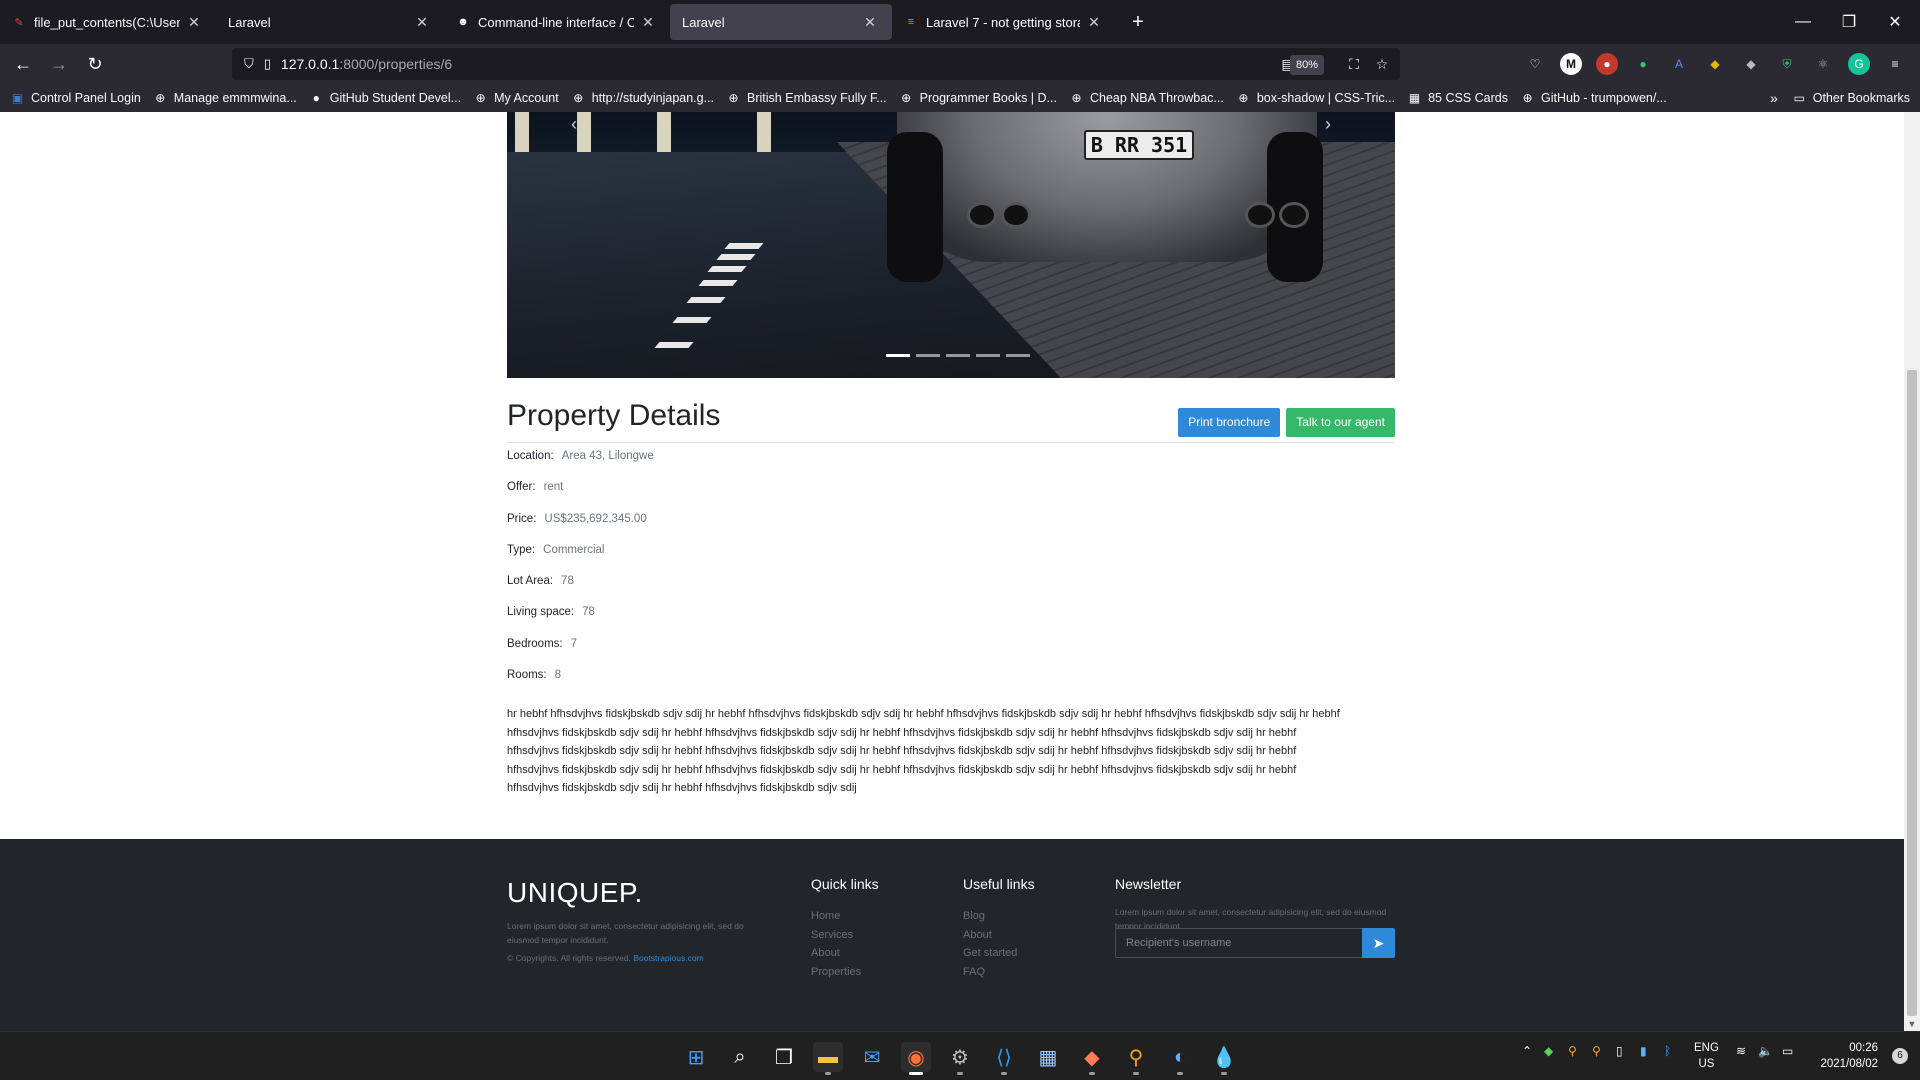 The image size is (1920, 1080). What do you see at coordinates (1912, 1024) in the screenshot?
I see `scroll-down-icon: ▼` at bounding box center [1912, 1024].